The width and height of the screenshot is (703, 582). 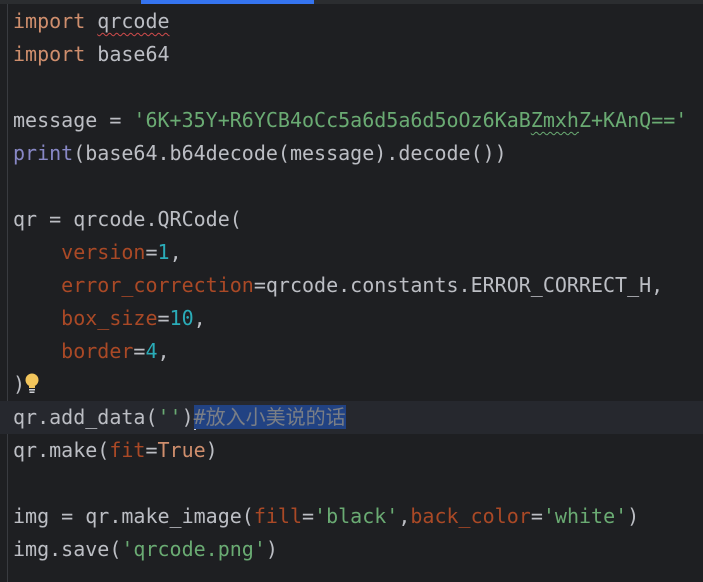 What do you see at coordinates (61, 450) in the screenshot?
I see `code-token: qr.make(` at bounding box center [61, 450].